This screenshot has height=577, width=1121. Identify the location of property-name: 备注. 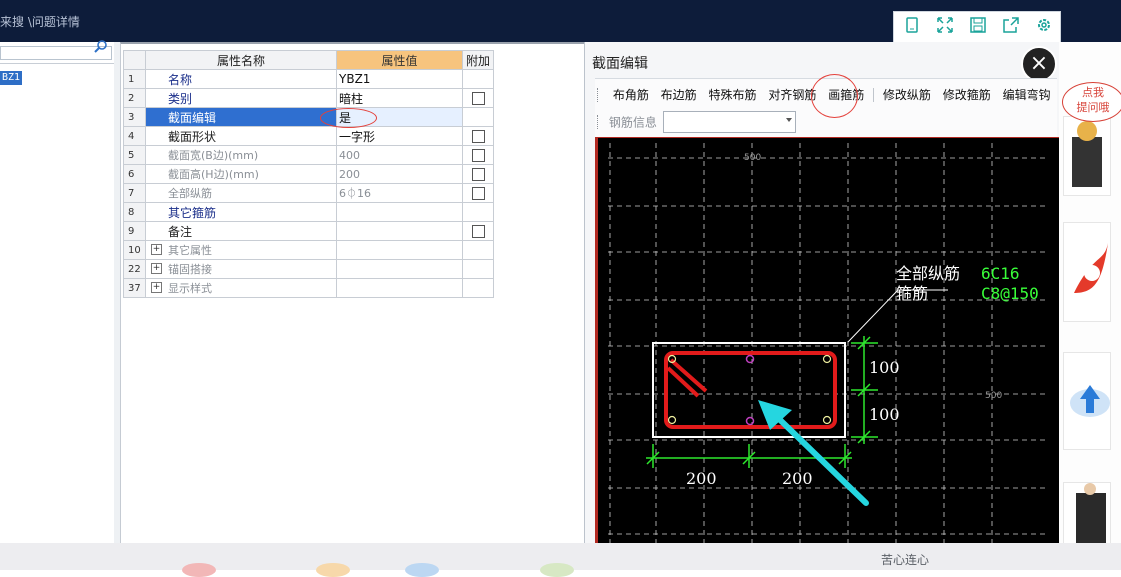
(241, 231).